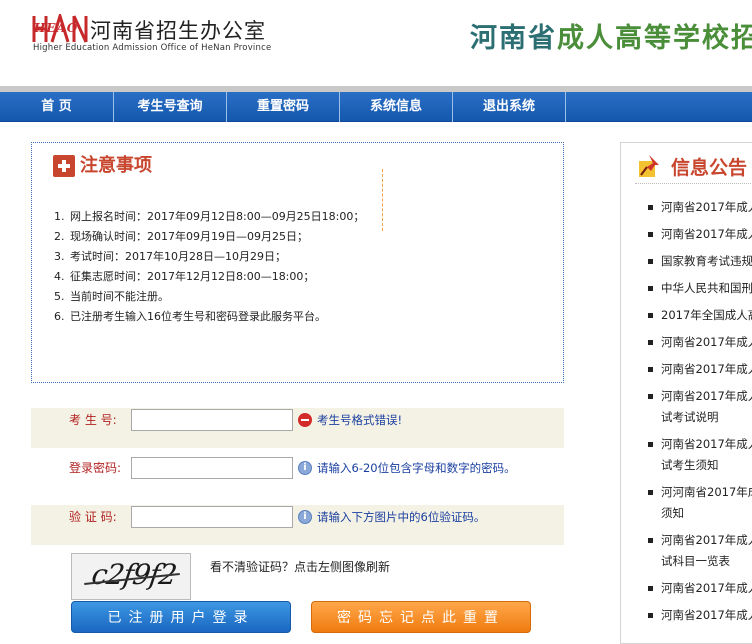 Image resolution: width=752 pixels, height=644 pixels. I want to click on password-label: 登录密码:, so click(95, 468).